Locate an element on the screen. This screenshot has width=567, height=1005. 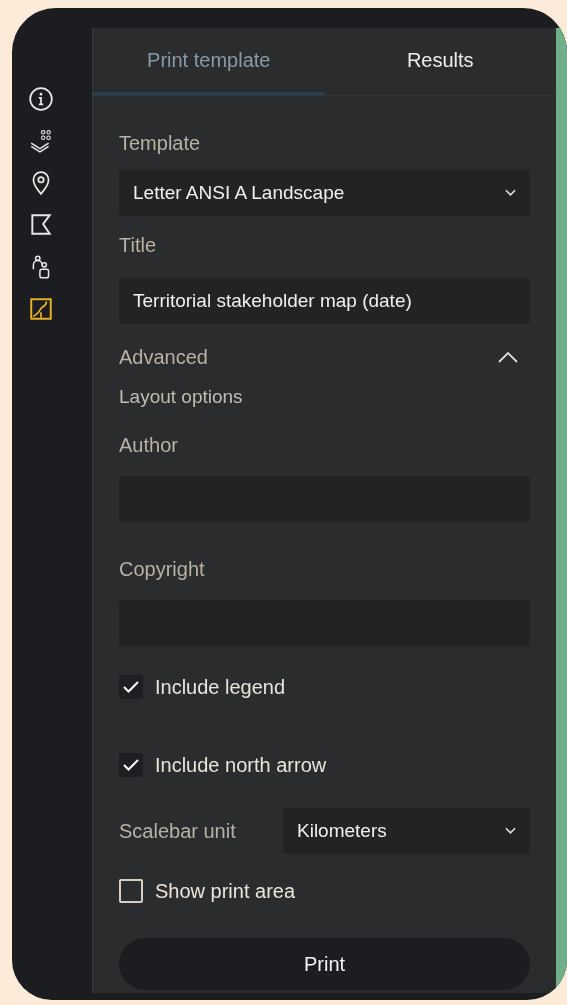
field-label: Scalebar unit is located at coordinates (178, 831).